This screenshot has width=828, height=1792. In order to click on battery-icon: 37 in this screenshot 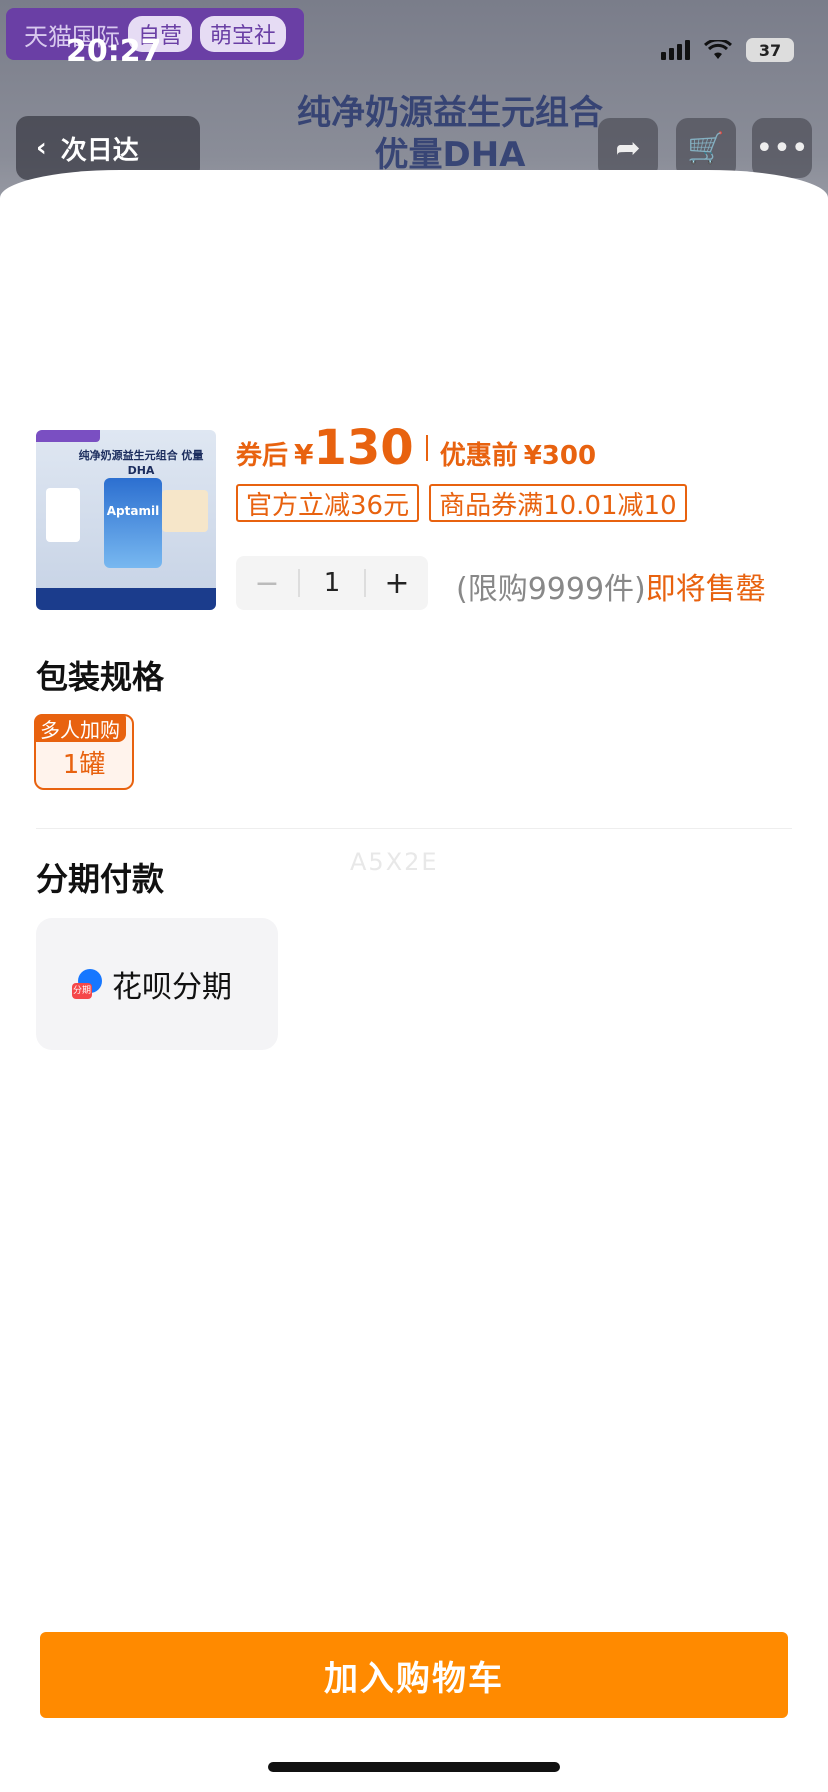, I will do `click(770, 50)`.